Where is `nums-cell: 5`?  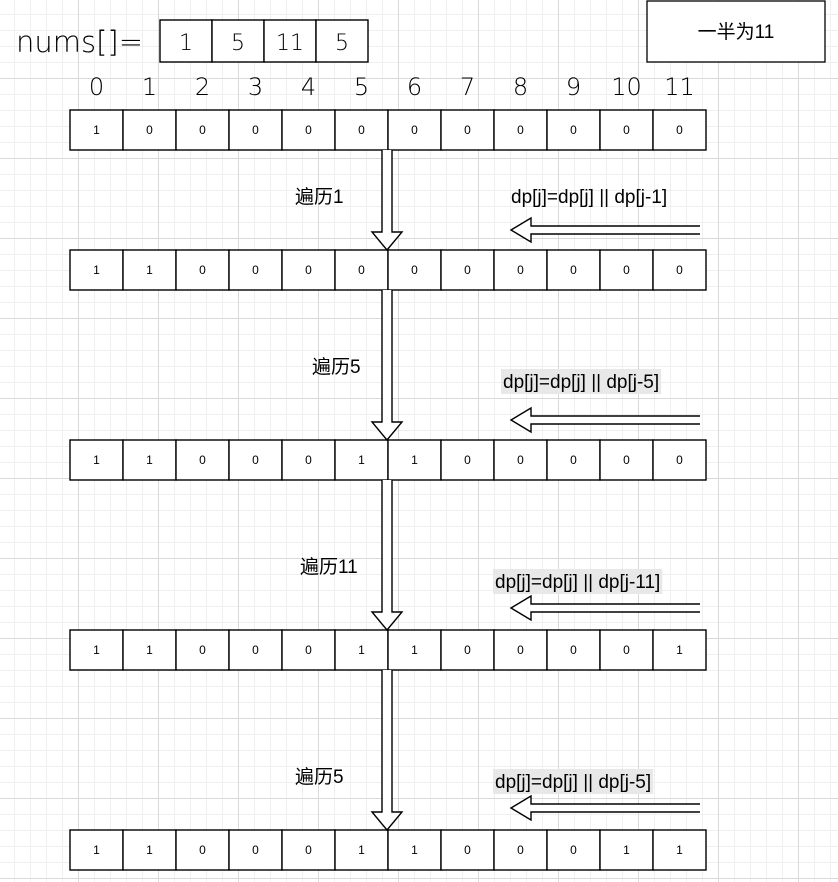
nums-cell: 5 is located at coordinates (238, 41).